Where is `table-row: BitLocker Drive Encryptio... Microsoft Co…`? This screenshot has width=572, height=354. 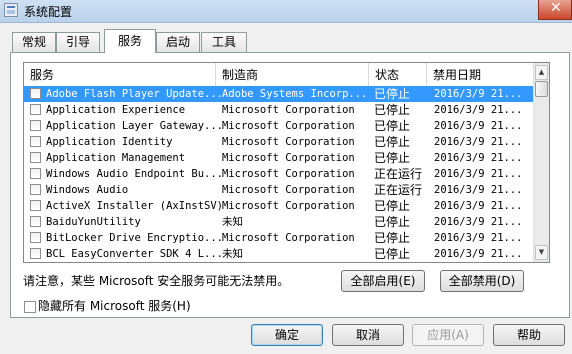
table-row: BitLocker Drive Encryptio... Microsoft Co… is located at coordinates (279, 238).